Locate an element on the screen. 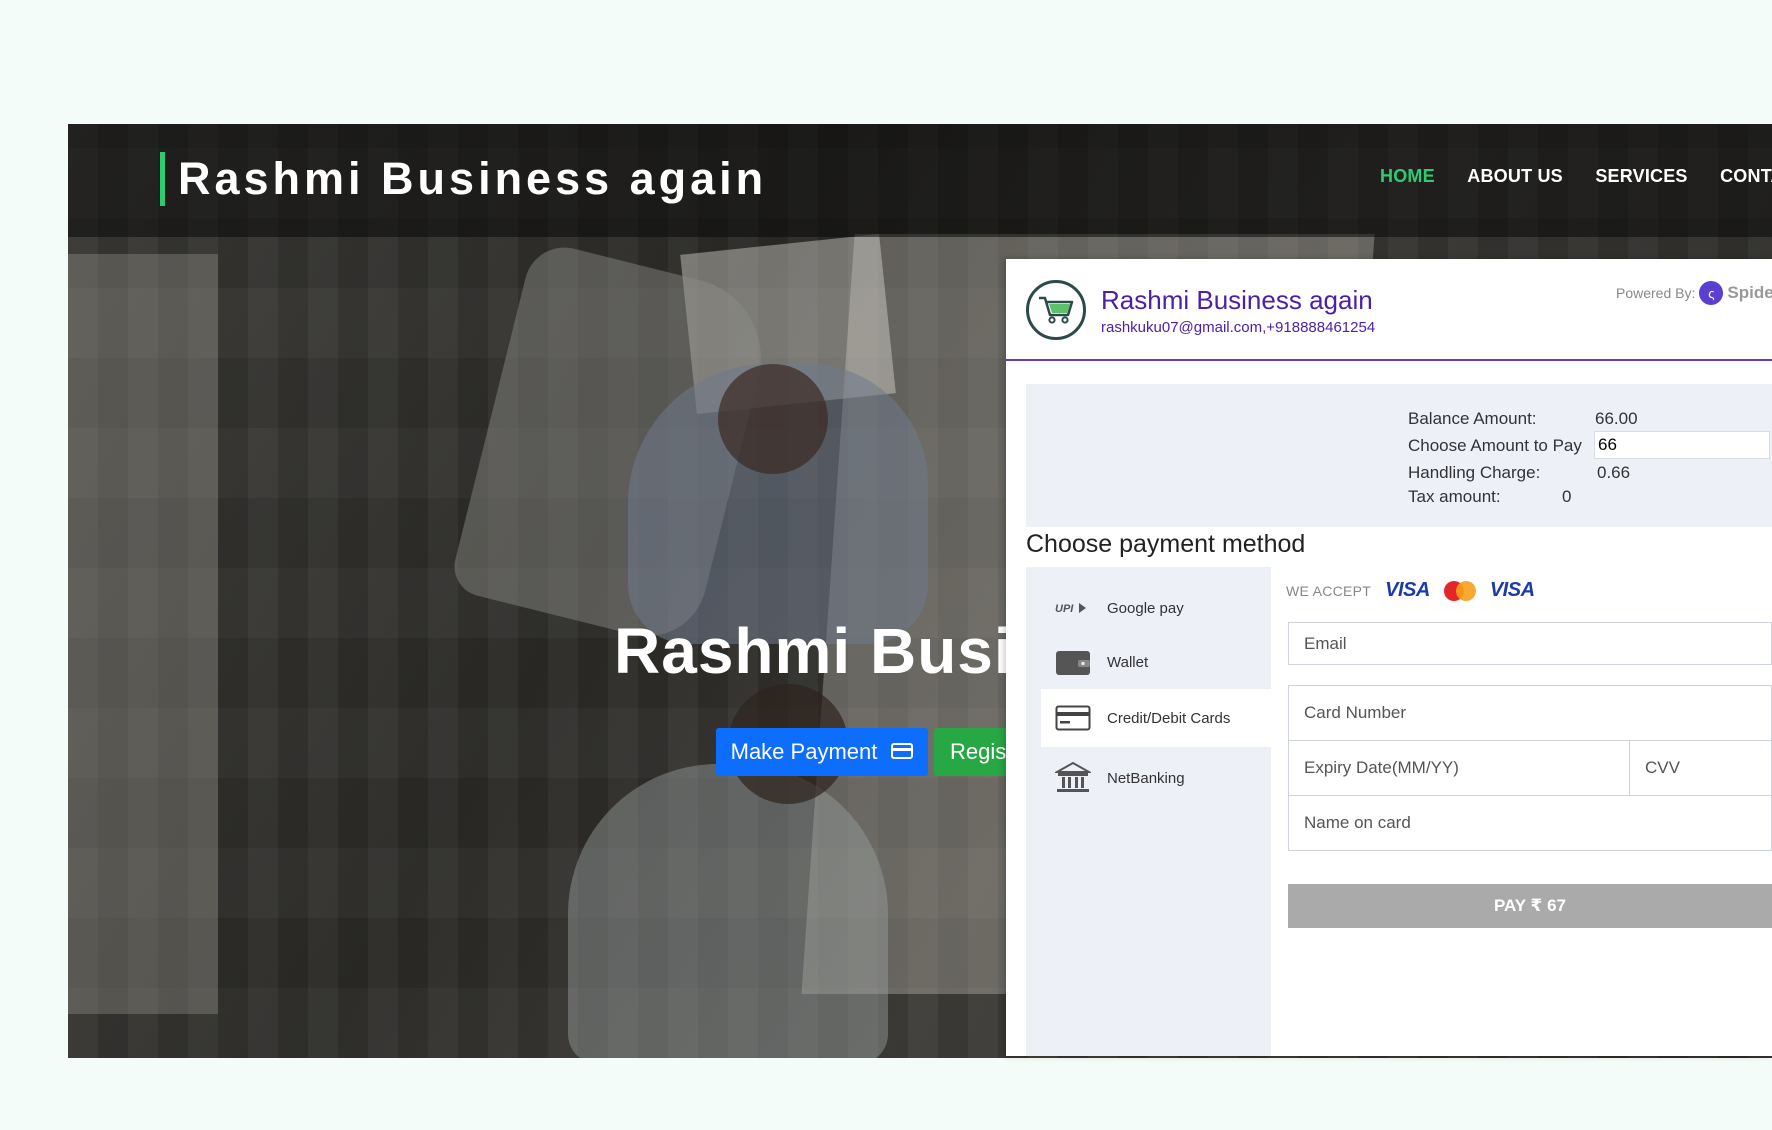 Image resolution: width=1772 pixels, height=1130 pixels. we-accept-label: WE ACCEPT is located at coordinates (1329, 590).